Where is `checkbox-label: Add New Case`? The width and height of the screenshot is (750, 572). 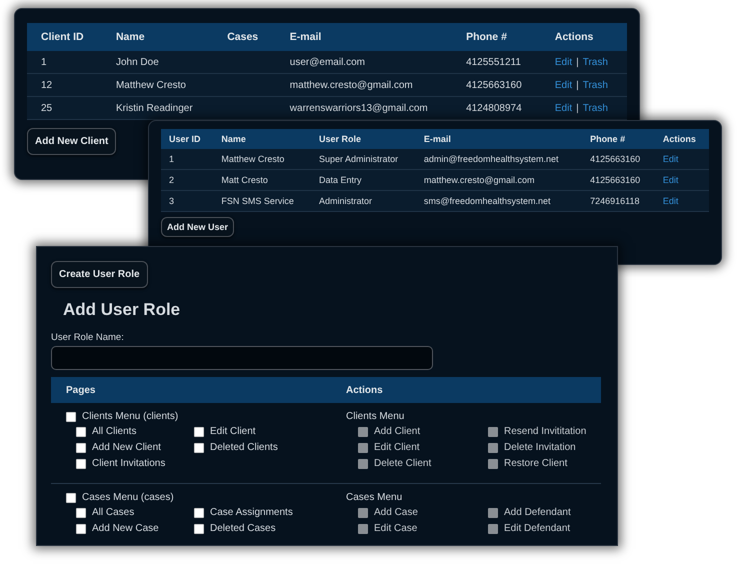
checkbox-label: Add New Case is located at coordinates (125, 528).